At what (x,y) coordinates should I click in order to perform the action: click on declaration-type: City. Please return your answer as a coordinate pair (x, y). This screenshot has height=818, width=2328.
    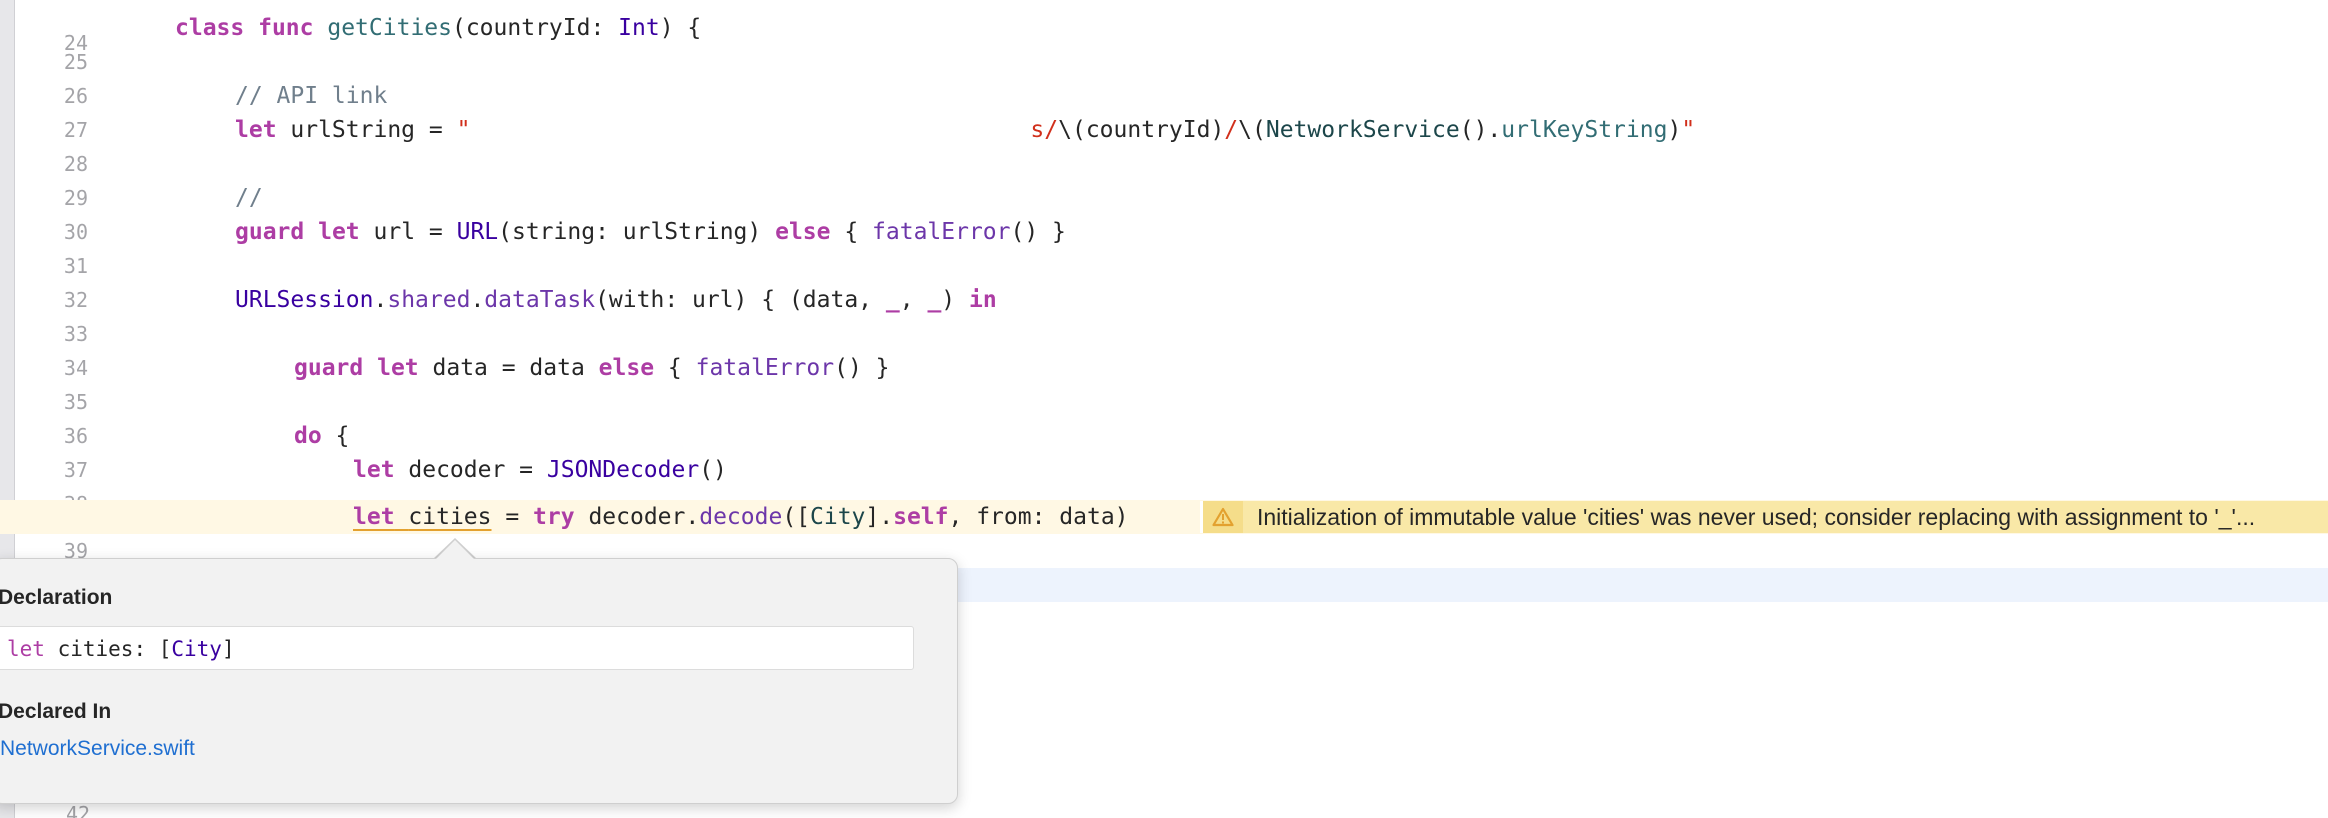
    Looking at the image, I should click on (196, 649).